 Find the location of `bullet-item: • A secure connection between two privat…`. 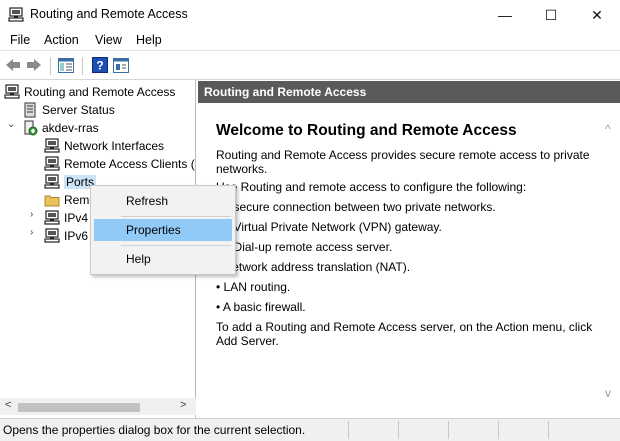

bullet-item: • A secure connection between two privat… is located at coordinates (356, 207).